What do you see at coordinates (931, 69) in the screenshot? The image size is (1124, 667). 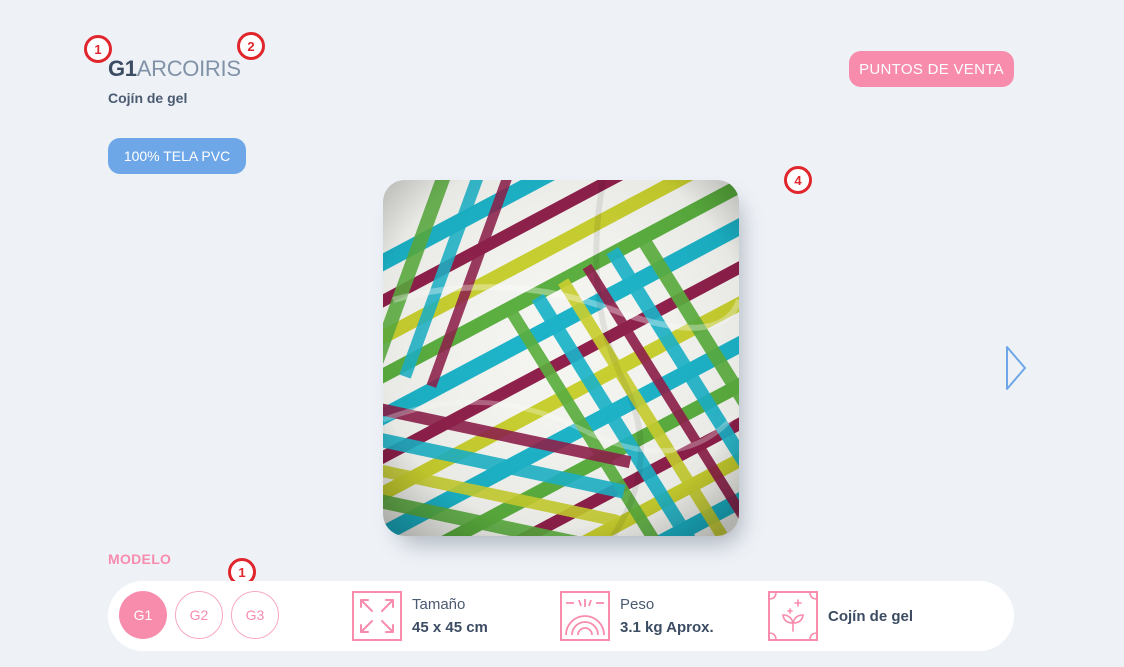 I see `puntos-de-venta-button: PUNTOS DE VENTA` at bounding box center [931, 69].